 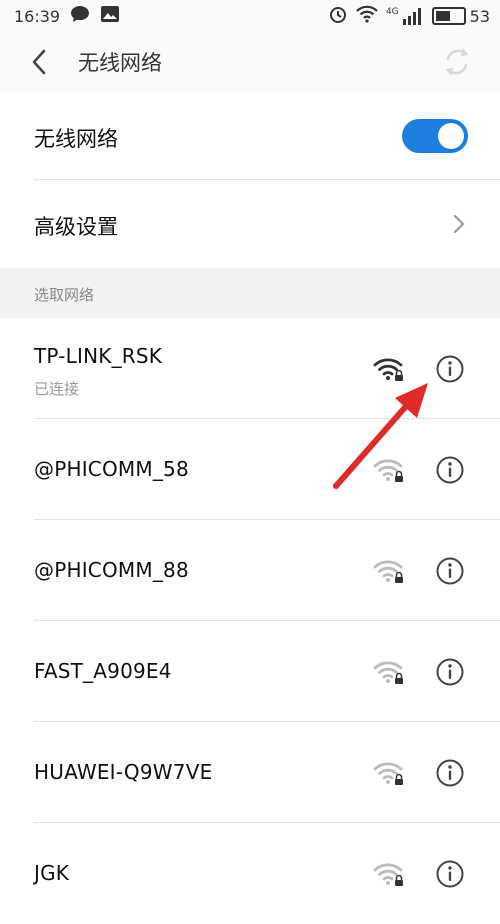 What do you see at coordinates (451, 136) in the screenshot?
I see `toggle-knob` at bounding box center [451, 136].